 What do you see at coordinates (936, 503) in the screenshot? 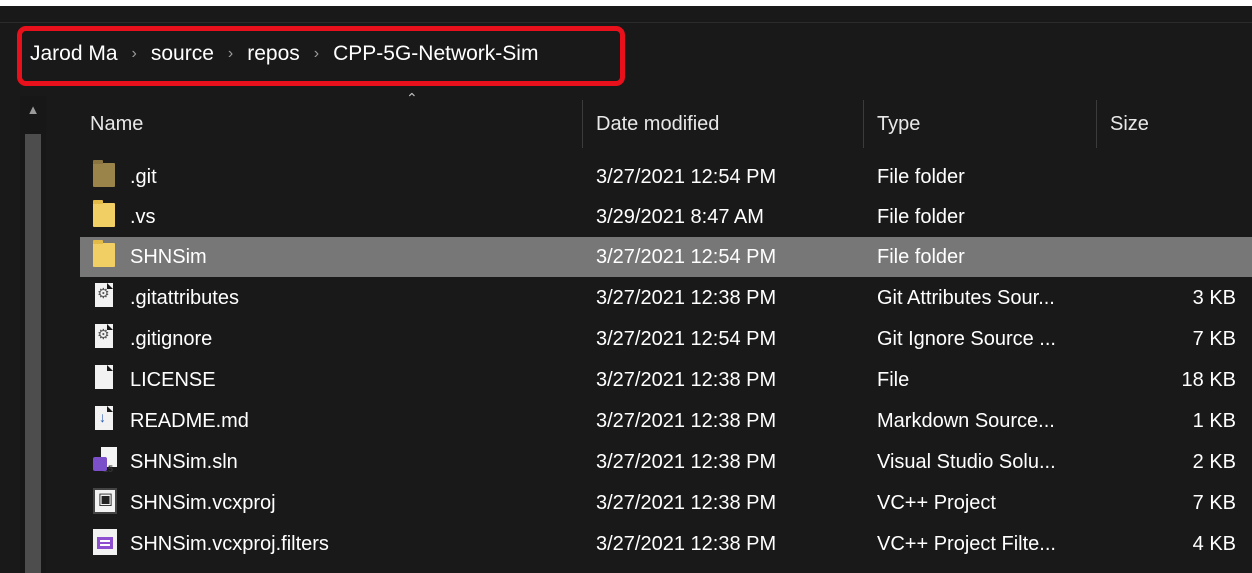
I see `file-type: VC++ Project` at bounding box center [936, 503].